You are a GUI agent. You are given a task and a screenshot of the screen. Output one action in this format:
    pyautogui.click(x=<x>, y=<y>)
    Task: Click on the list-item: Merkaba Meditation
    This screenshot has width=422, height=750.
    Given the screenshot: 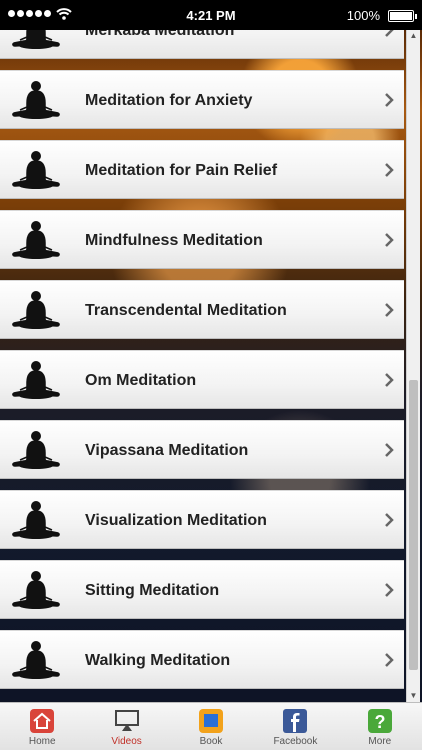 What is the action you would take?
    pyautogui.click(x=202, y=44)
    